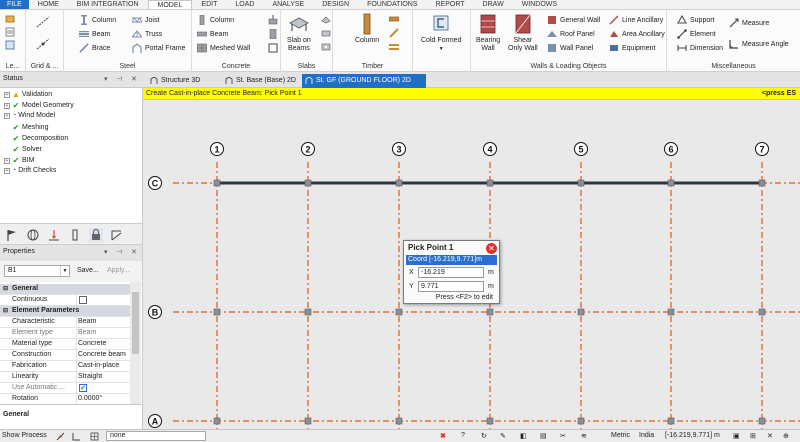 The height and width of the screenshot is (442, 800). I want to click on concrete-column-button: Column, so click(215, 20).